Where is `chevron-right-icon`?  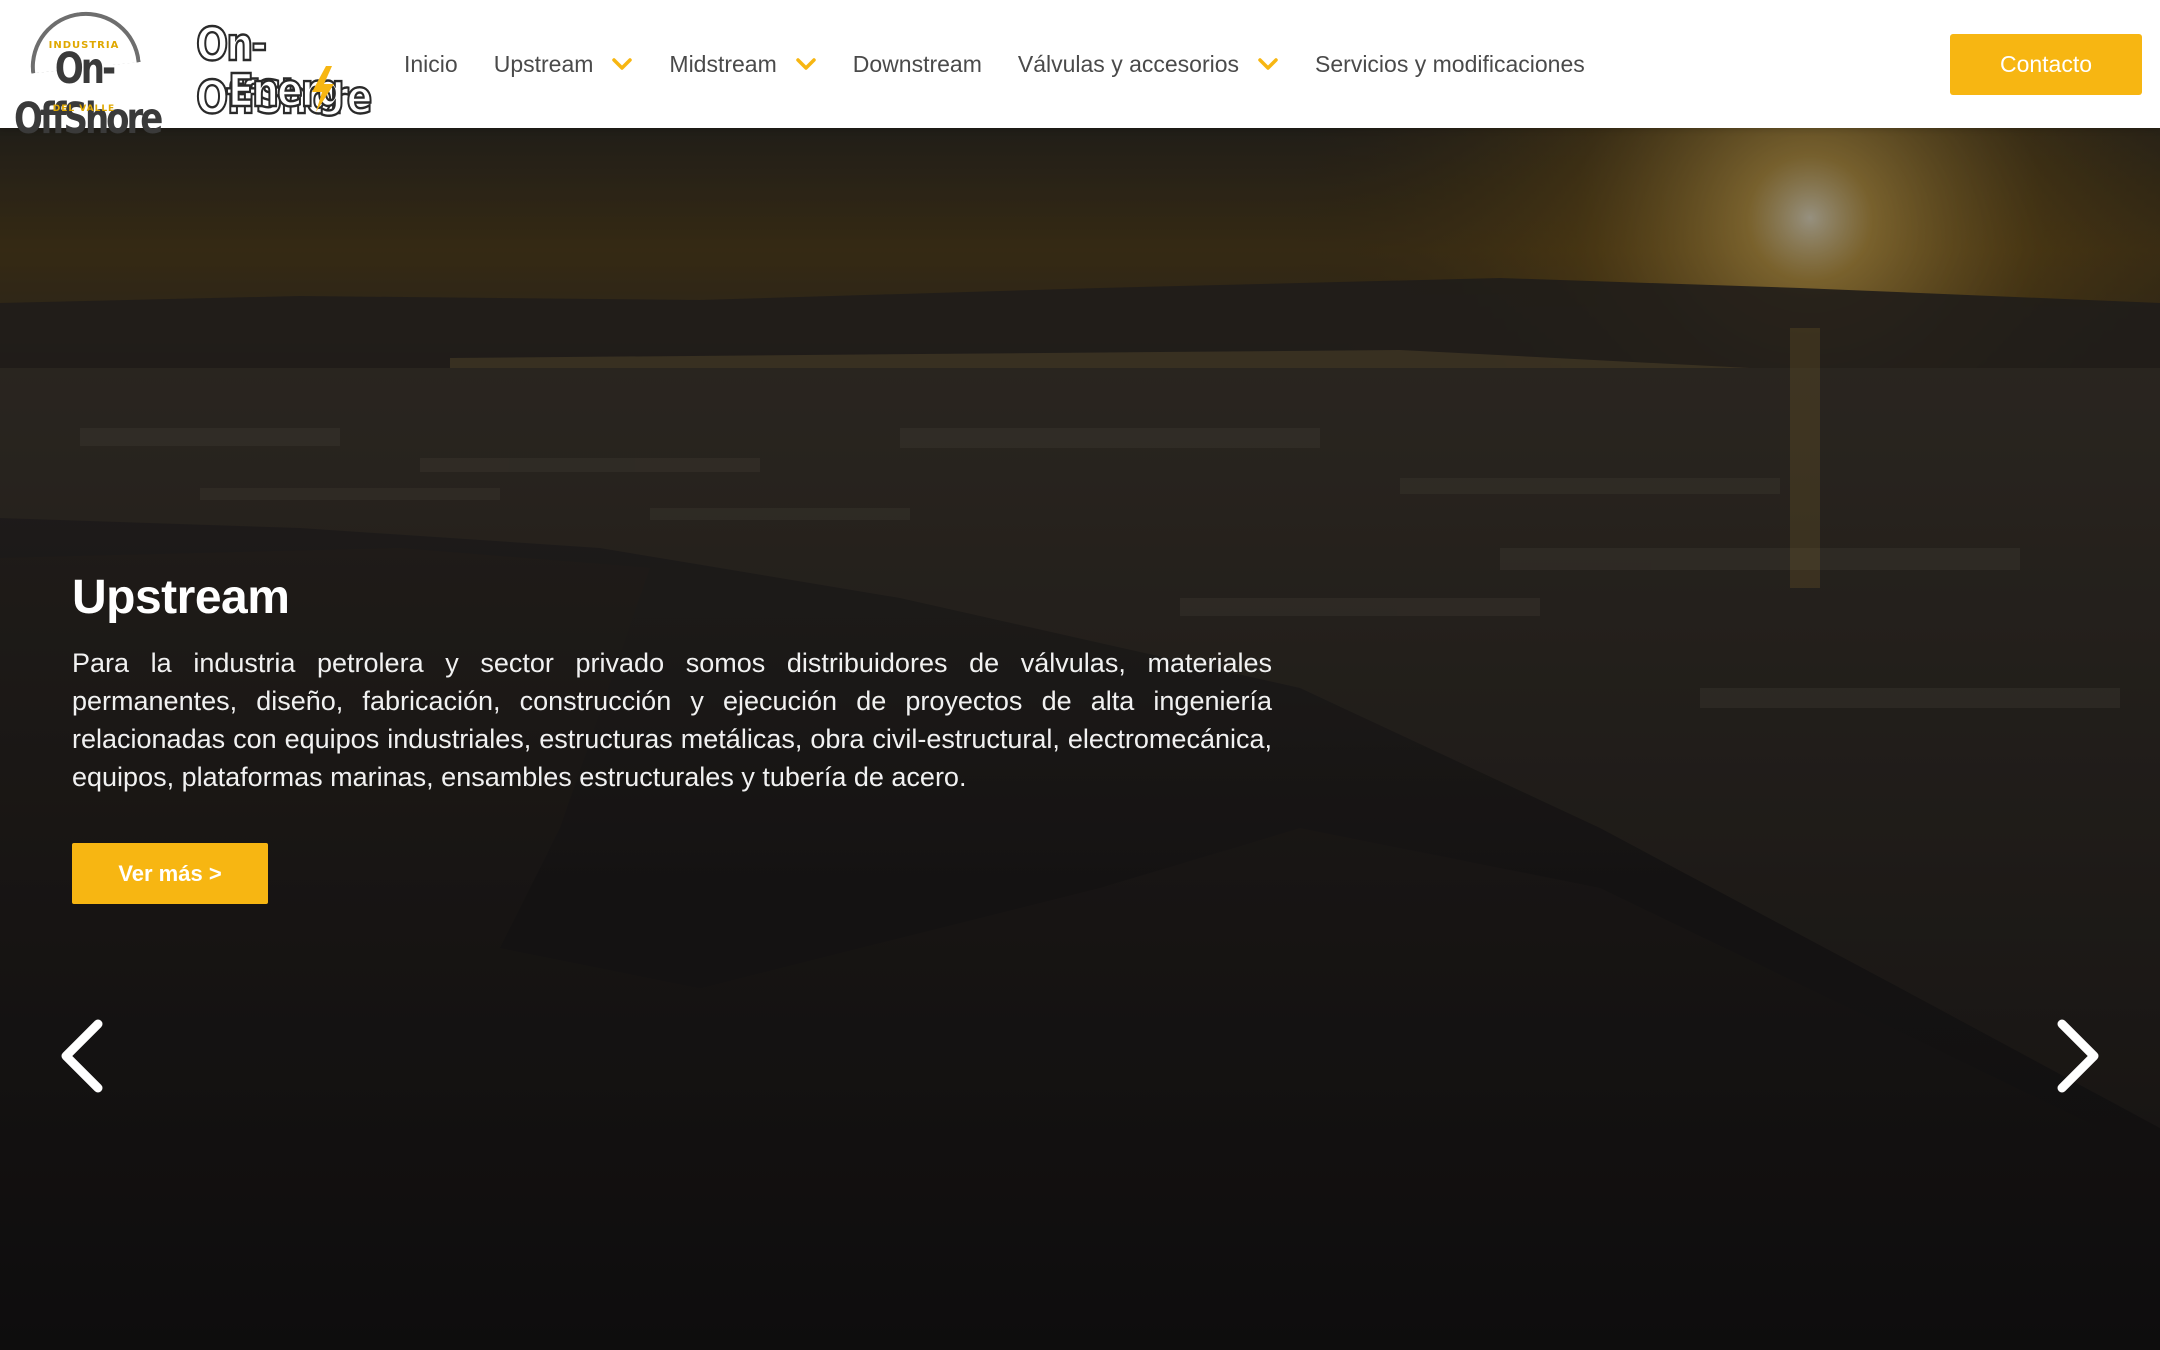 chevron-right-icon is located at coordinates (2078, 1056).